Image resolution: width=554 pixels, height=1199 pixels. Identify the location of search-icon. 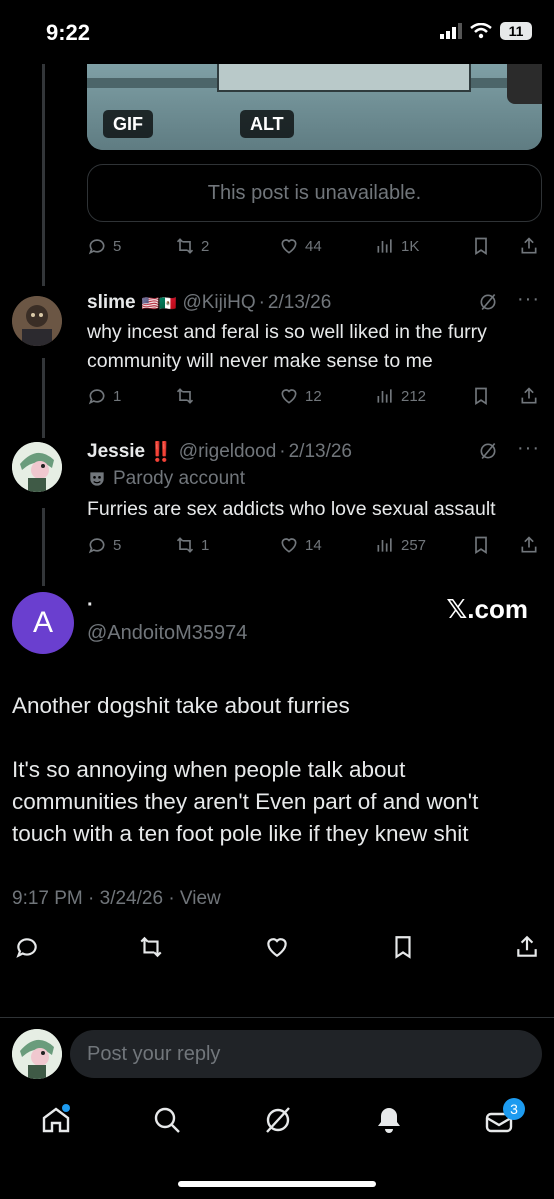
(167, 1120).